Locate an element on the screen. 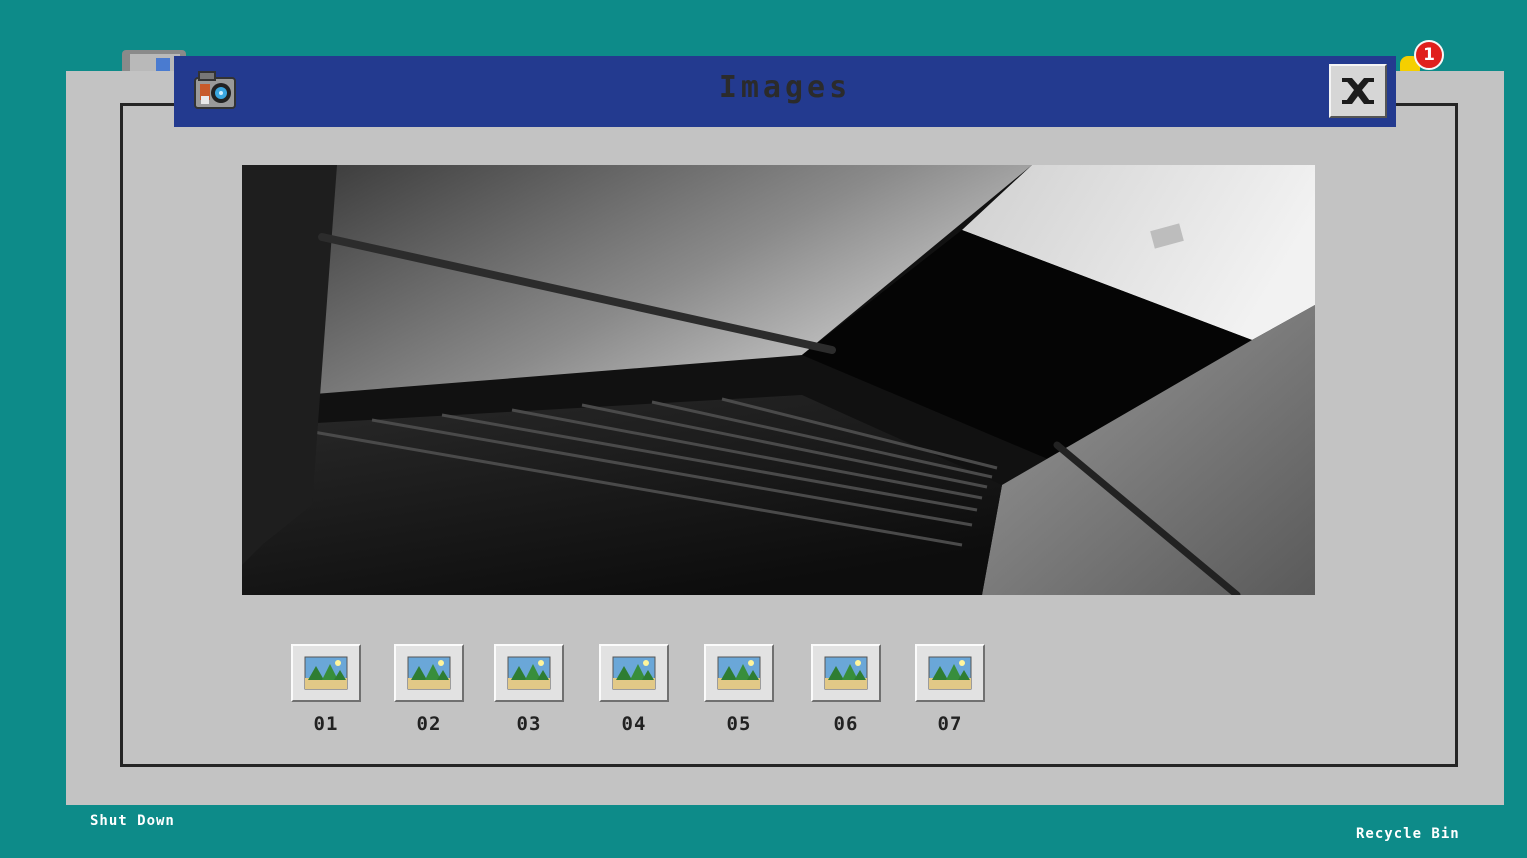 This screenshot has height=858, width=1527. thumbnail-02: 02 is located at coordinates (429, 694).